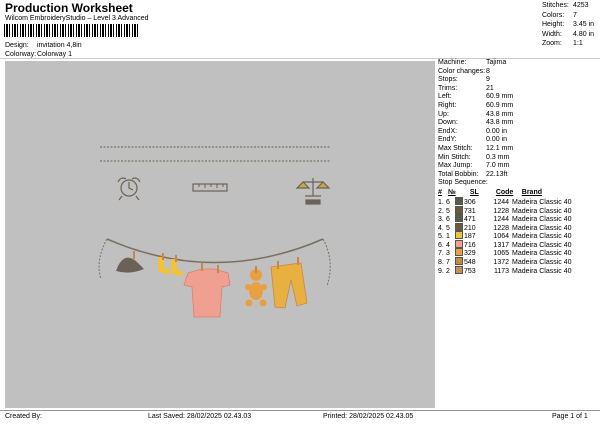 The image size is (600, 425). What do you see at coordinates (505, 227) in the screenshot?
I see `sequence-row: 4. 5 210 1228 Madeira Classic 40` at bounding box center [505, 227].